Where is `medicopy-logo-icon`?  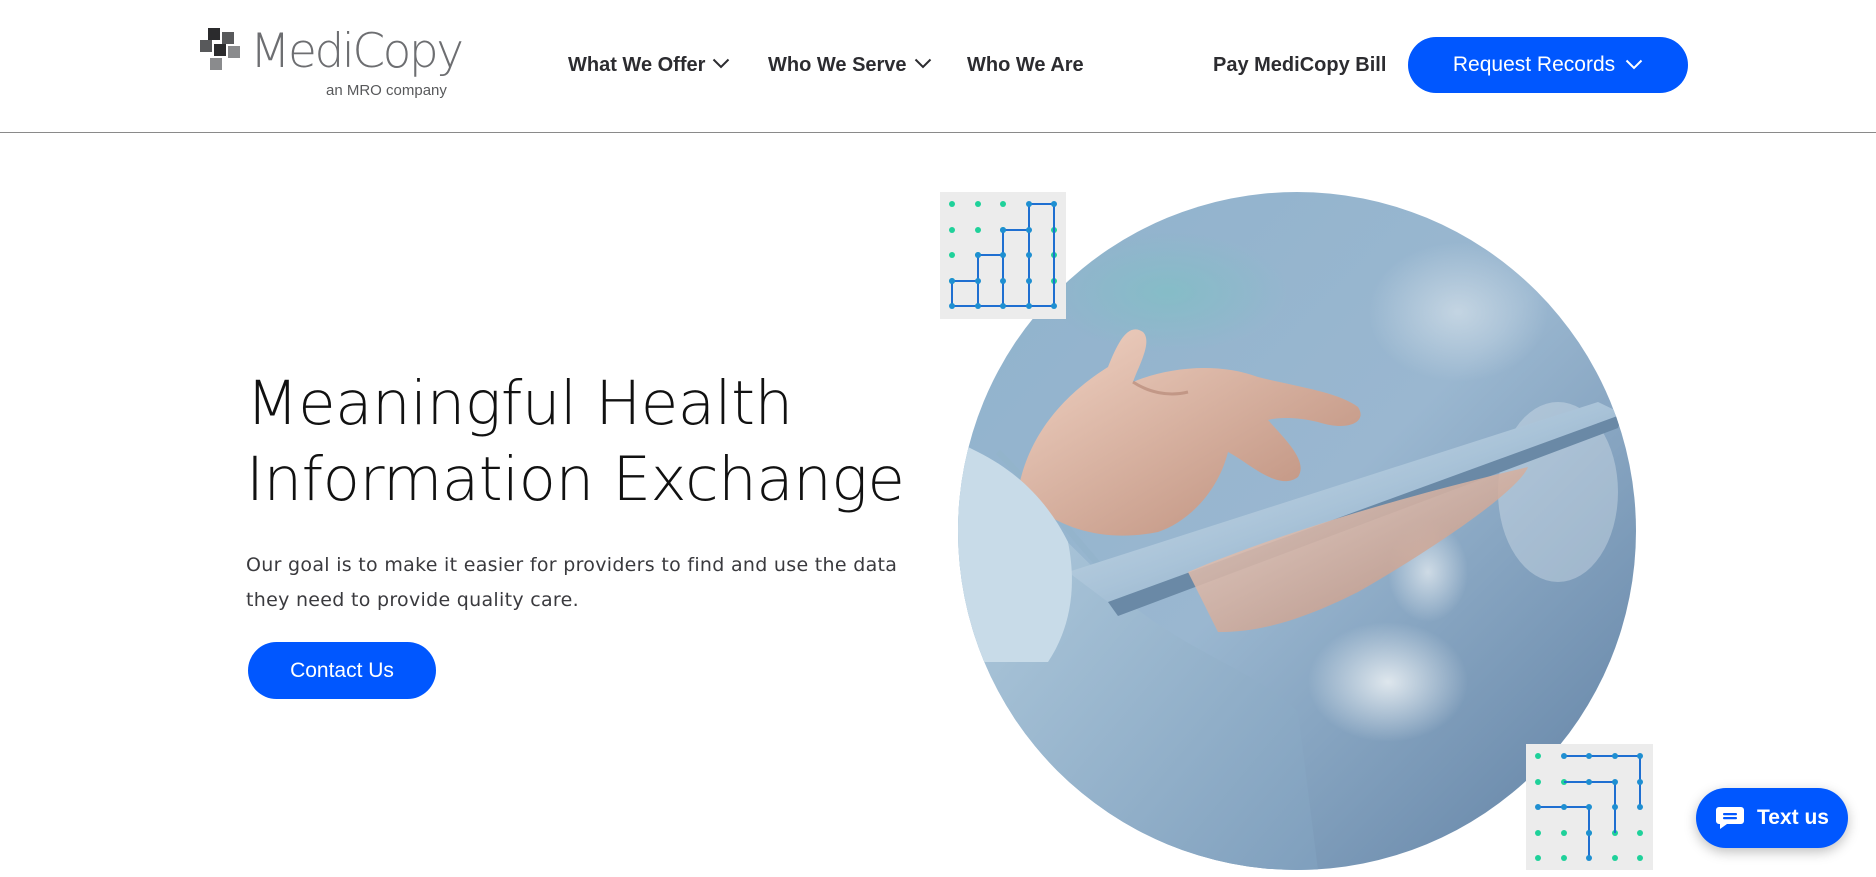 medicopy-logo-icon is located at coordinates (220, 49).